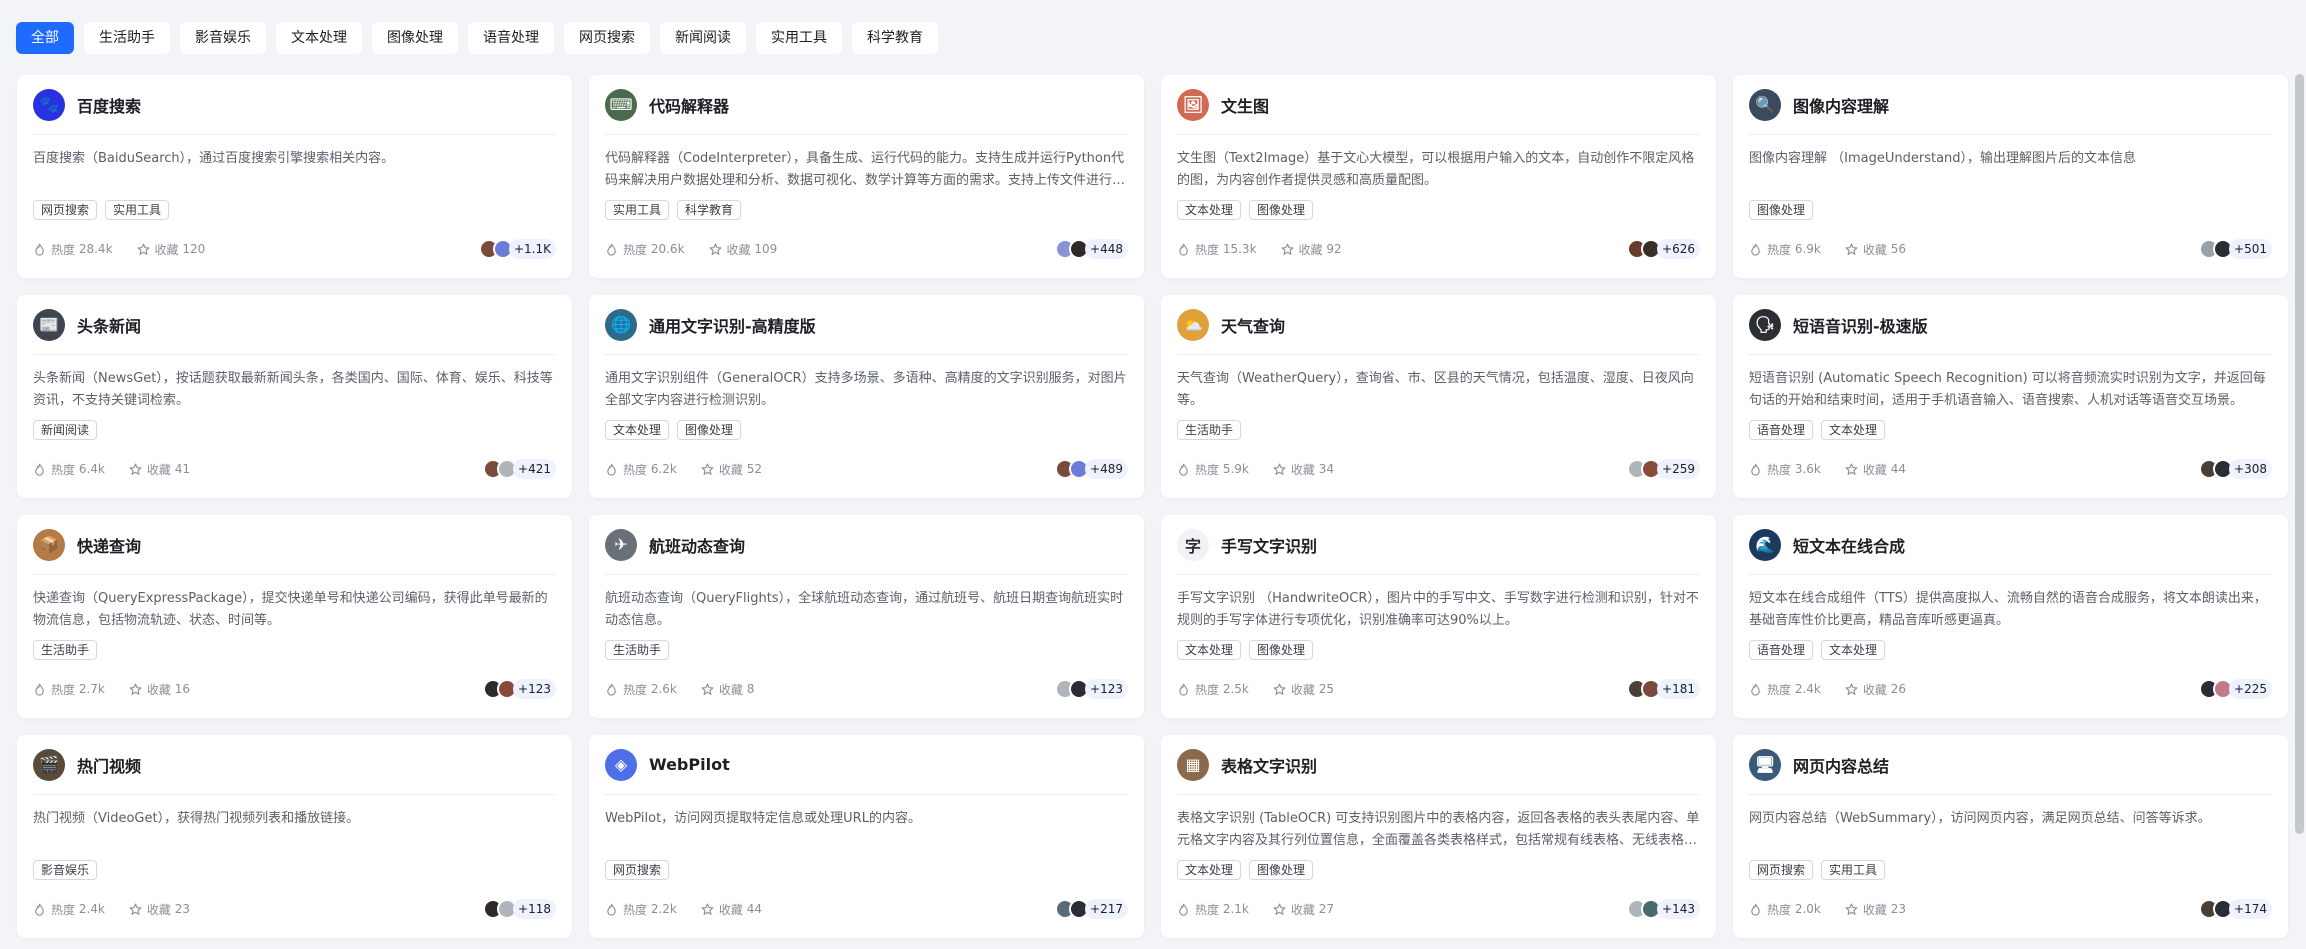  I want to click on category-tab: 实用工具, so click(799, 38).